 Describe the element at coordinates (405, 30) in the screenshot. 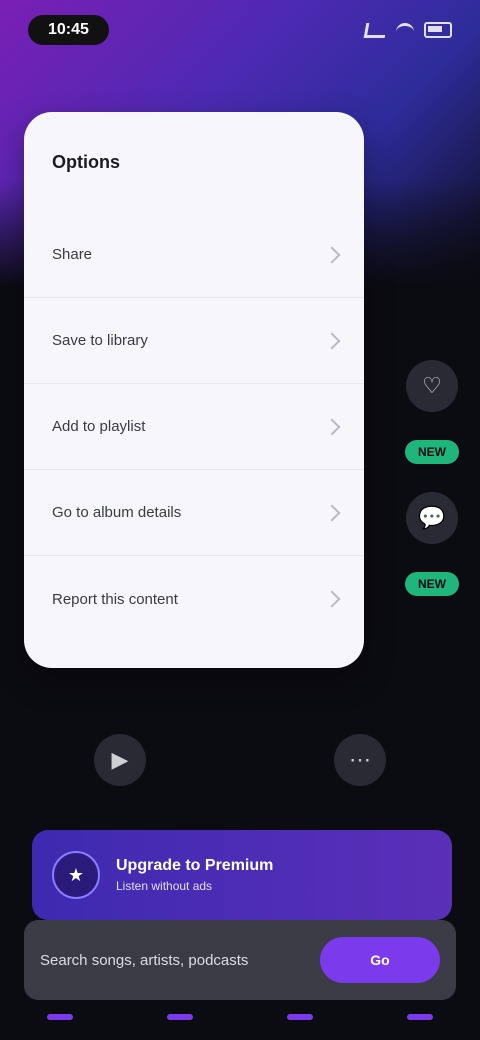

I see `wifi-icon` at that location.